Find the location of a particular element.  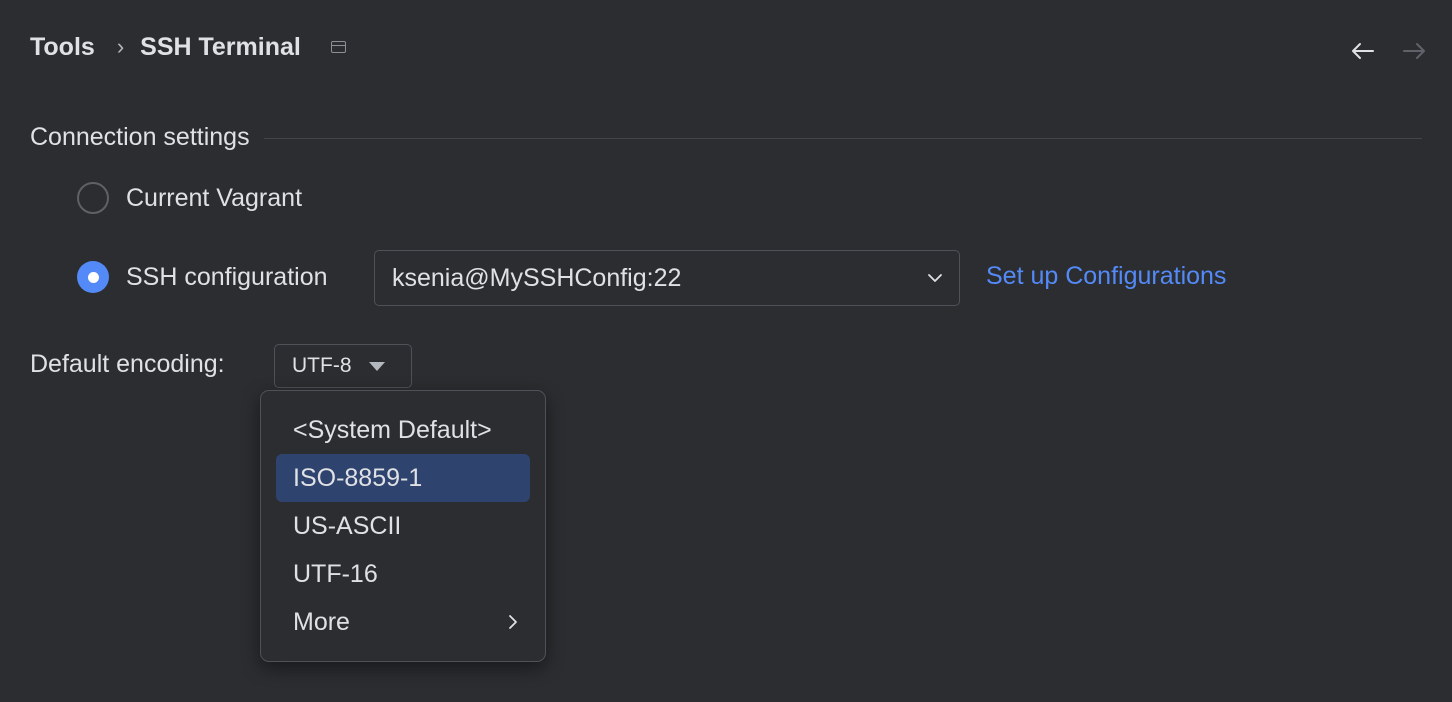

forward-button is located at coordinates (1414, 51).